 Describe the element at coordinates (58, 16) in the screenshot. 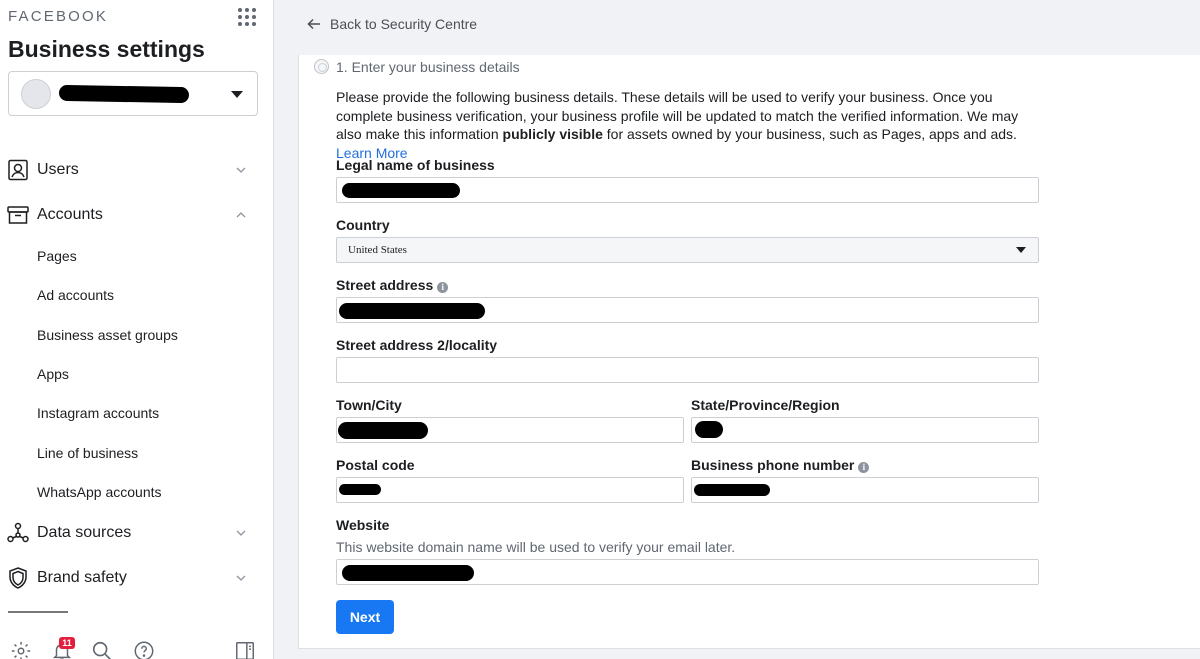

I see `facebook-logo: FACEBOOK` at that location.